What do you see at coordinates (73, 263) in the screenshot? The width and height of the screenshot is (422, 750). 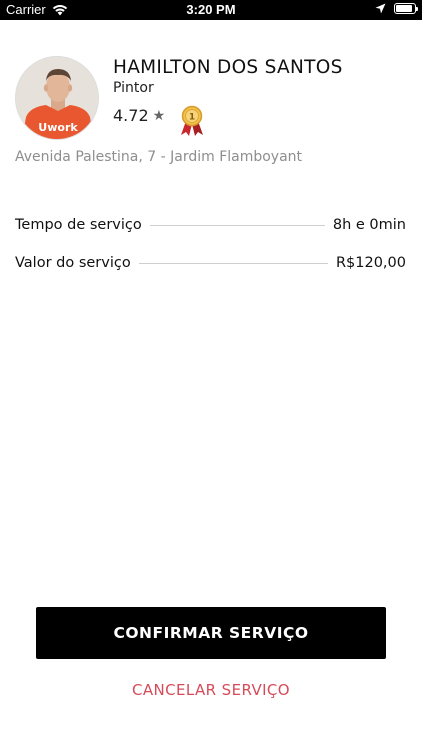 I see `detail-label: Valor do serviço` at bounding box center [73, 263].